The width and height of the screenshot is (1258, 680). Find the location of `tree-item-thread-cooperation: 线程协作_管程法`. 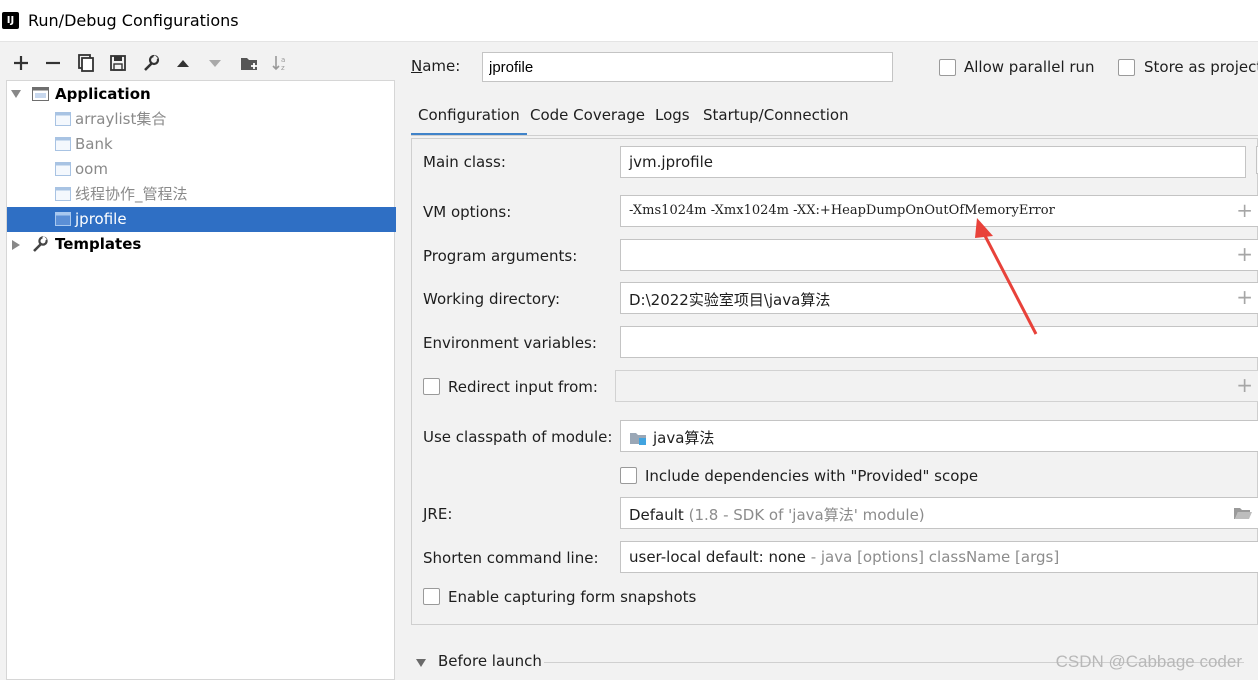

tree-item-thread-cooperation: 线程协作_管程法 is located at coordinates (201, 194).